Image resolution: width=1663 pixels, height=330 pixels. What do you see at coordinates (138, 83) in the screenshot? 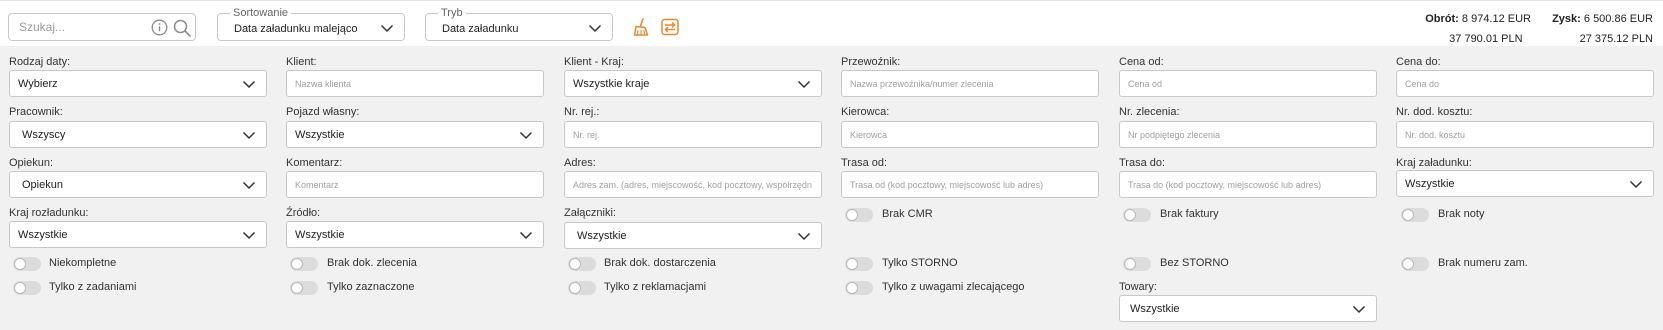
I see `date-type-select: Wybierz` at bounding box center [138, 83].